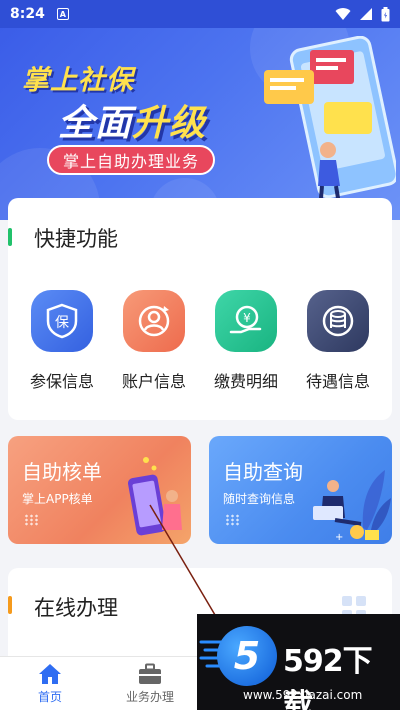 The height and width of the screenshot is (710, 400). I want to click on quick-item-account-info: 账户信息, so click(154, 341).